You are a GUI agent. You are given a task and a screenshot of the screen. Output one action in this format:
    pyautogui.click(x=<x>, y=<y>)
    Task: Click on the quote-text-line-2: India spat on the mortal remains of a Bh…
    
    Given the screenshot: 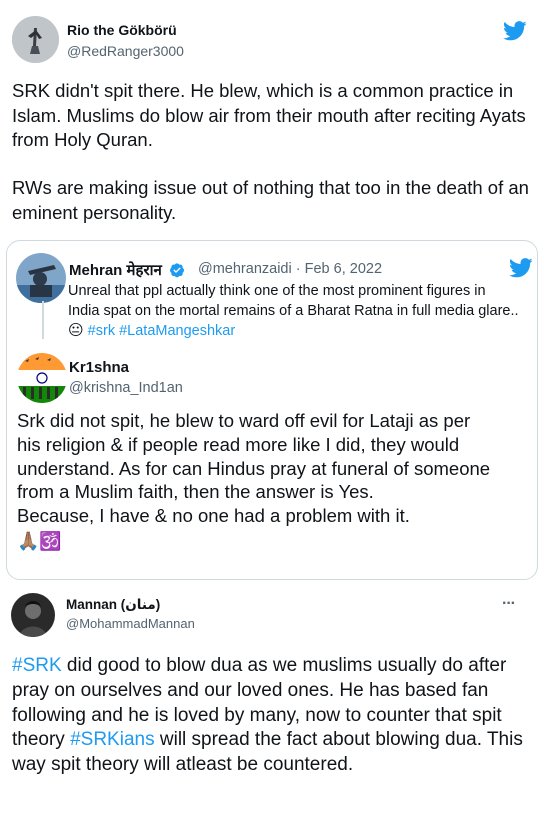 What is the action you would take?
    pyautogui.click(x=293, y=311)
    